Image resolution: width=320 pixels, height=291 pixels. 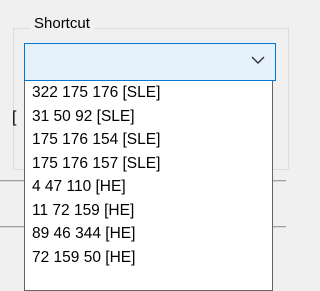 What do you see at coordinates (148, 258) in the screenshot?
I see `dropdown-option: 72 159 50 [HE]` at bounding box center [148, 258].